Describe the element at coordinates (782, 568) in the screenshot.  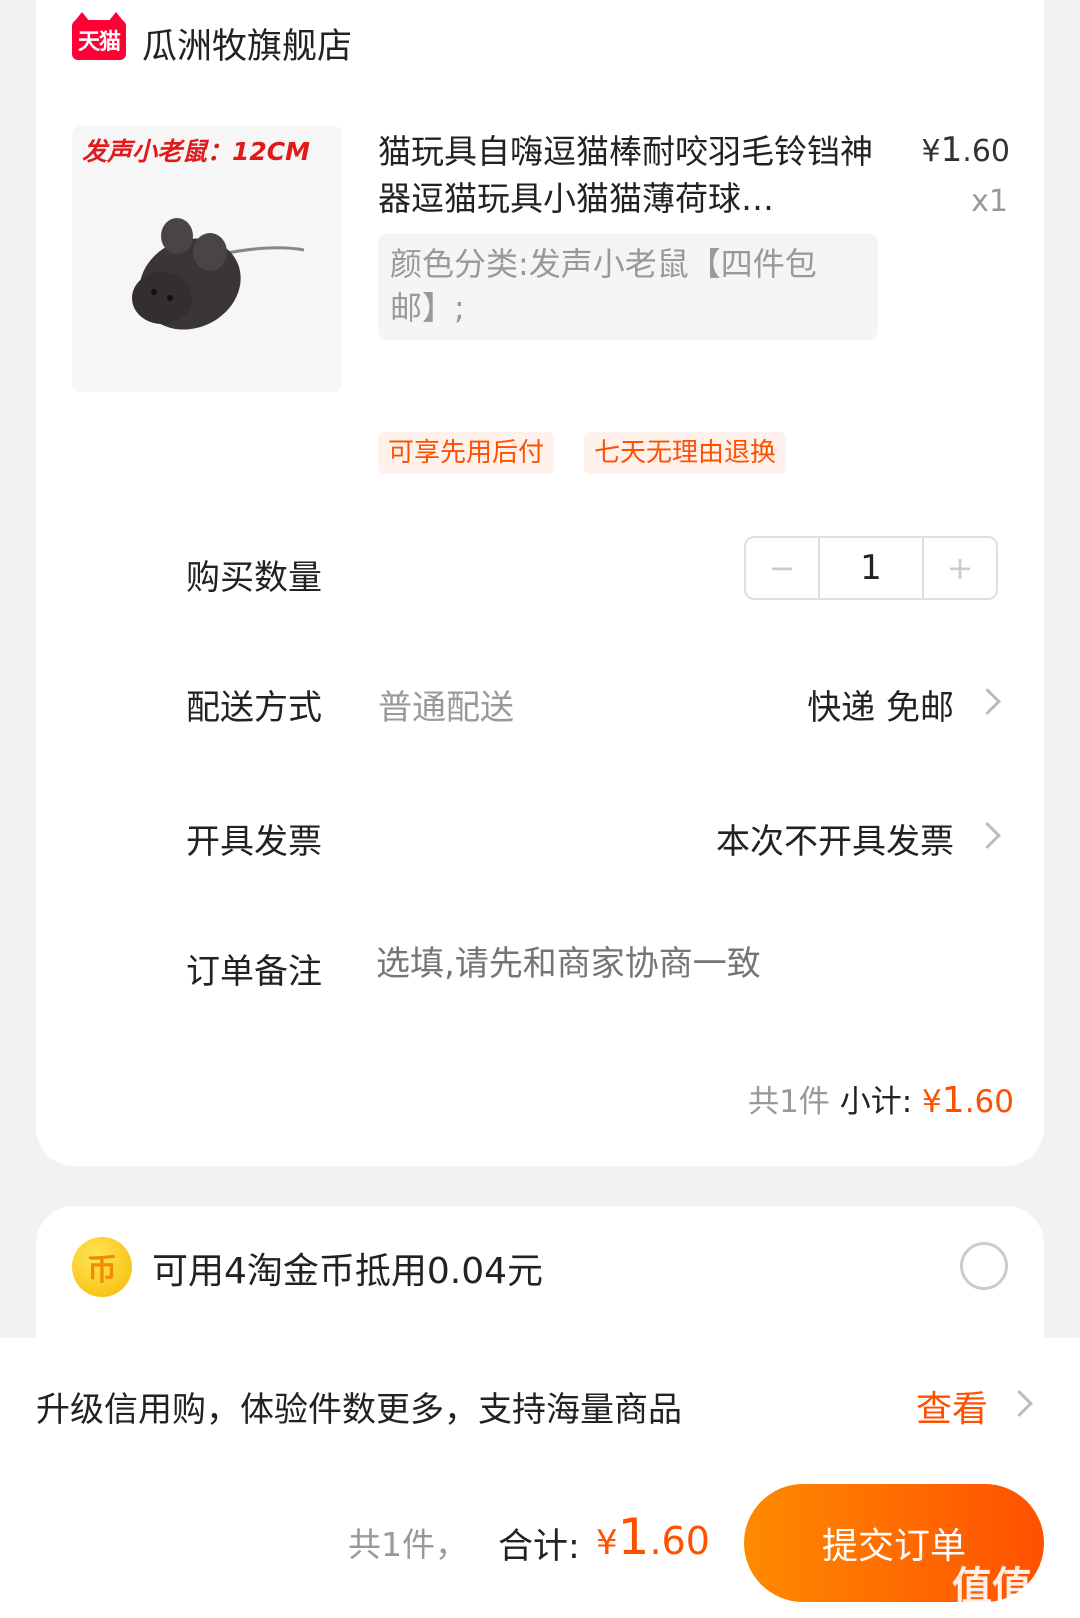
I see `decrease-button: −` at that location.